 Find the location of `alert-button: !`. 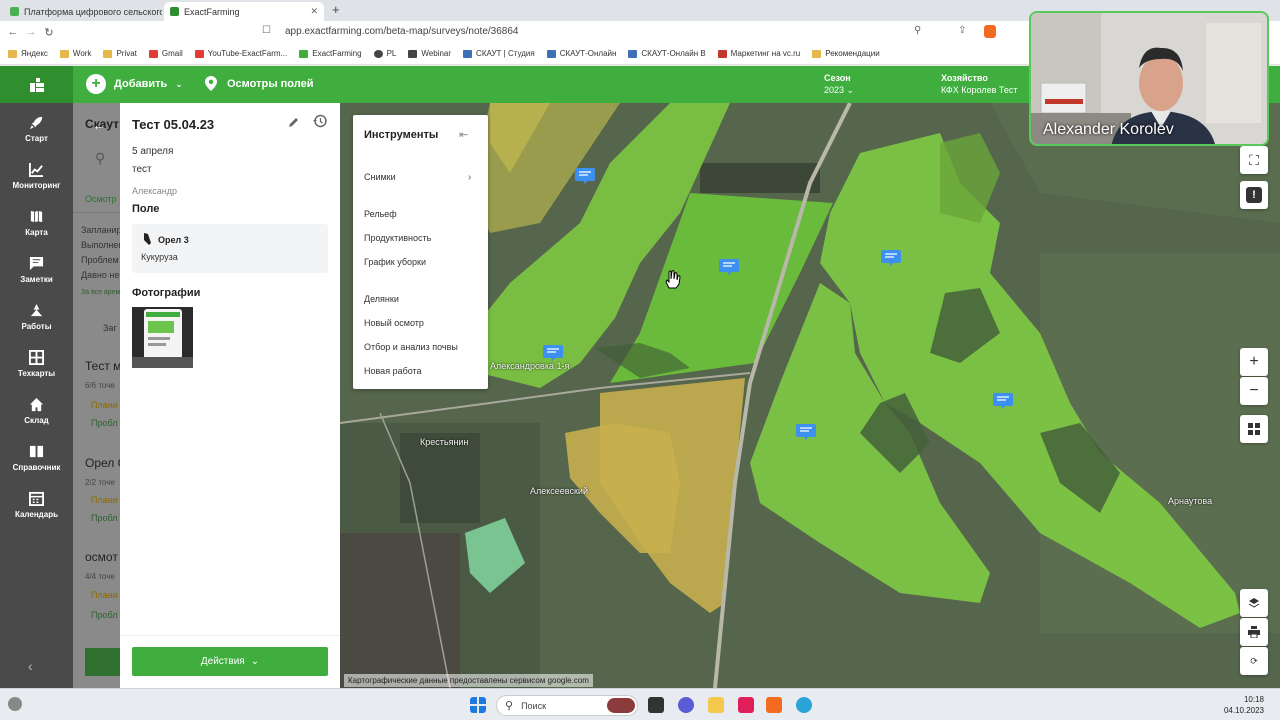

alert-button: ! is located at coordinates (1254, 195).